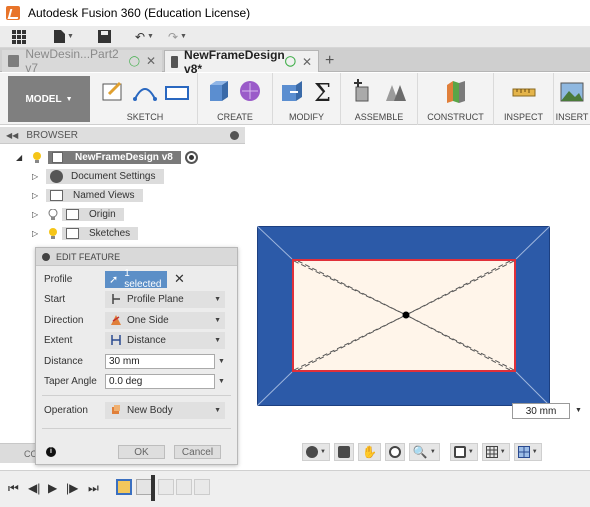  I want to click on display-settings-button: ▼, so click(463, 452).